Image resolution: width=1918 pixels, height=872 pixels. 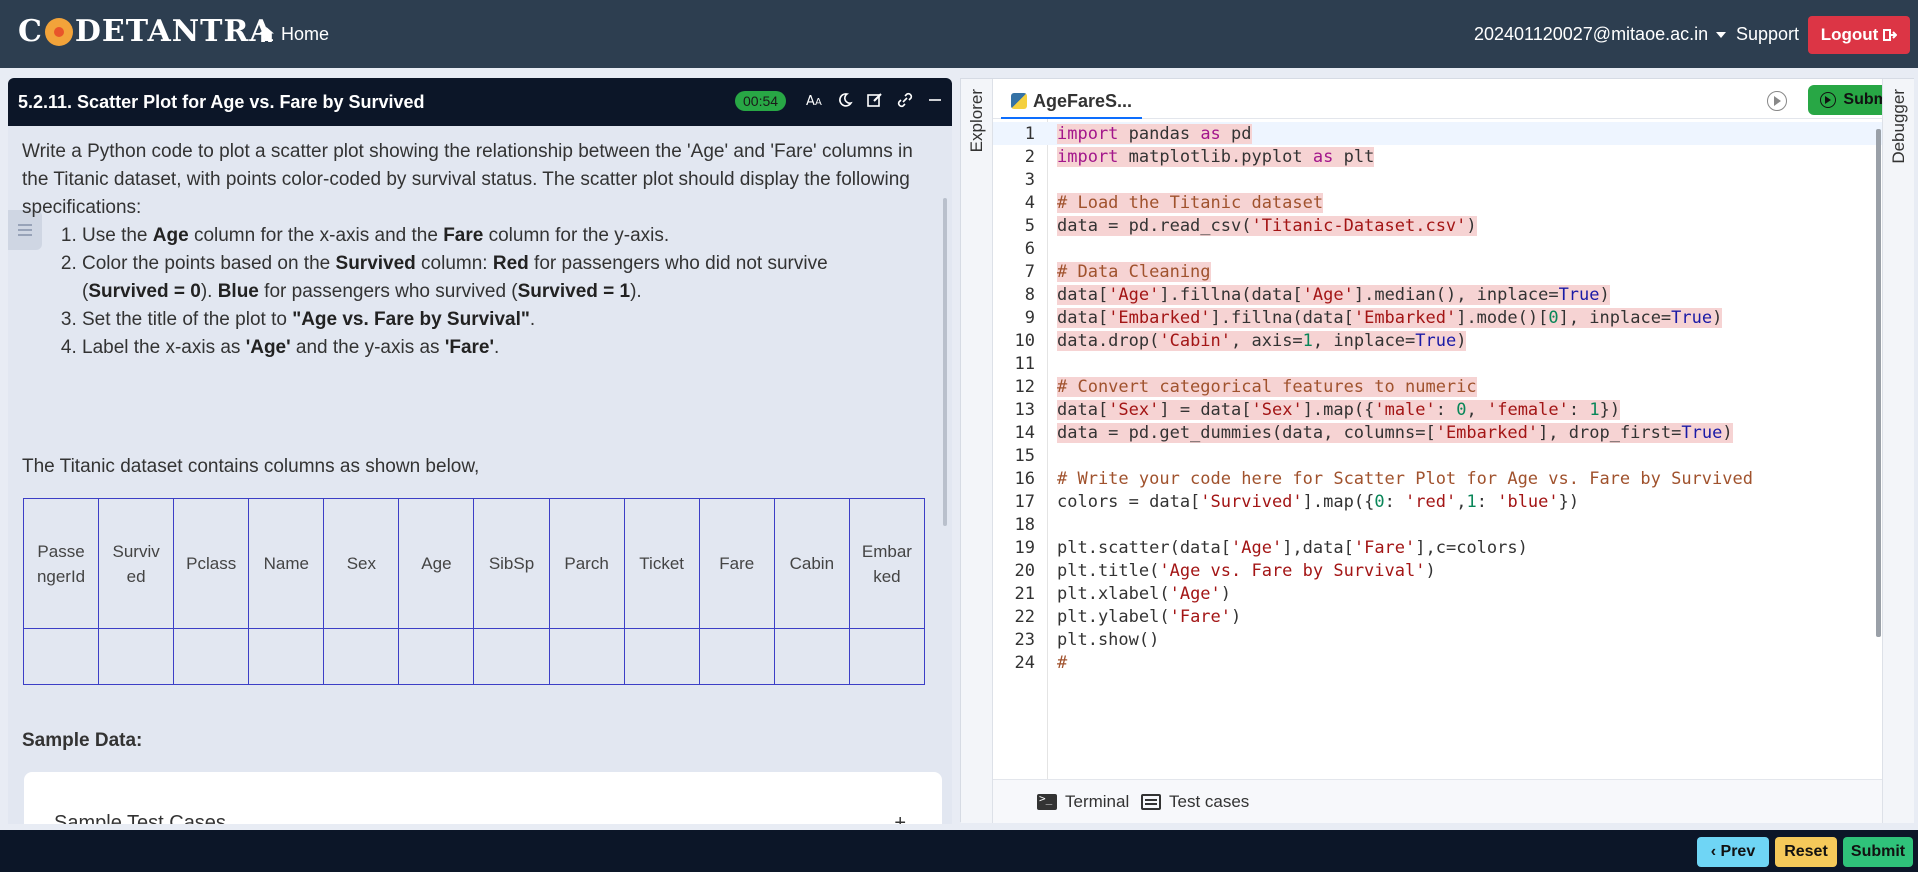 I want to click on table-header-cell: Sex, so click(x=361, y=563).